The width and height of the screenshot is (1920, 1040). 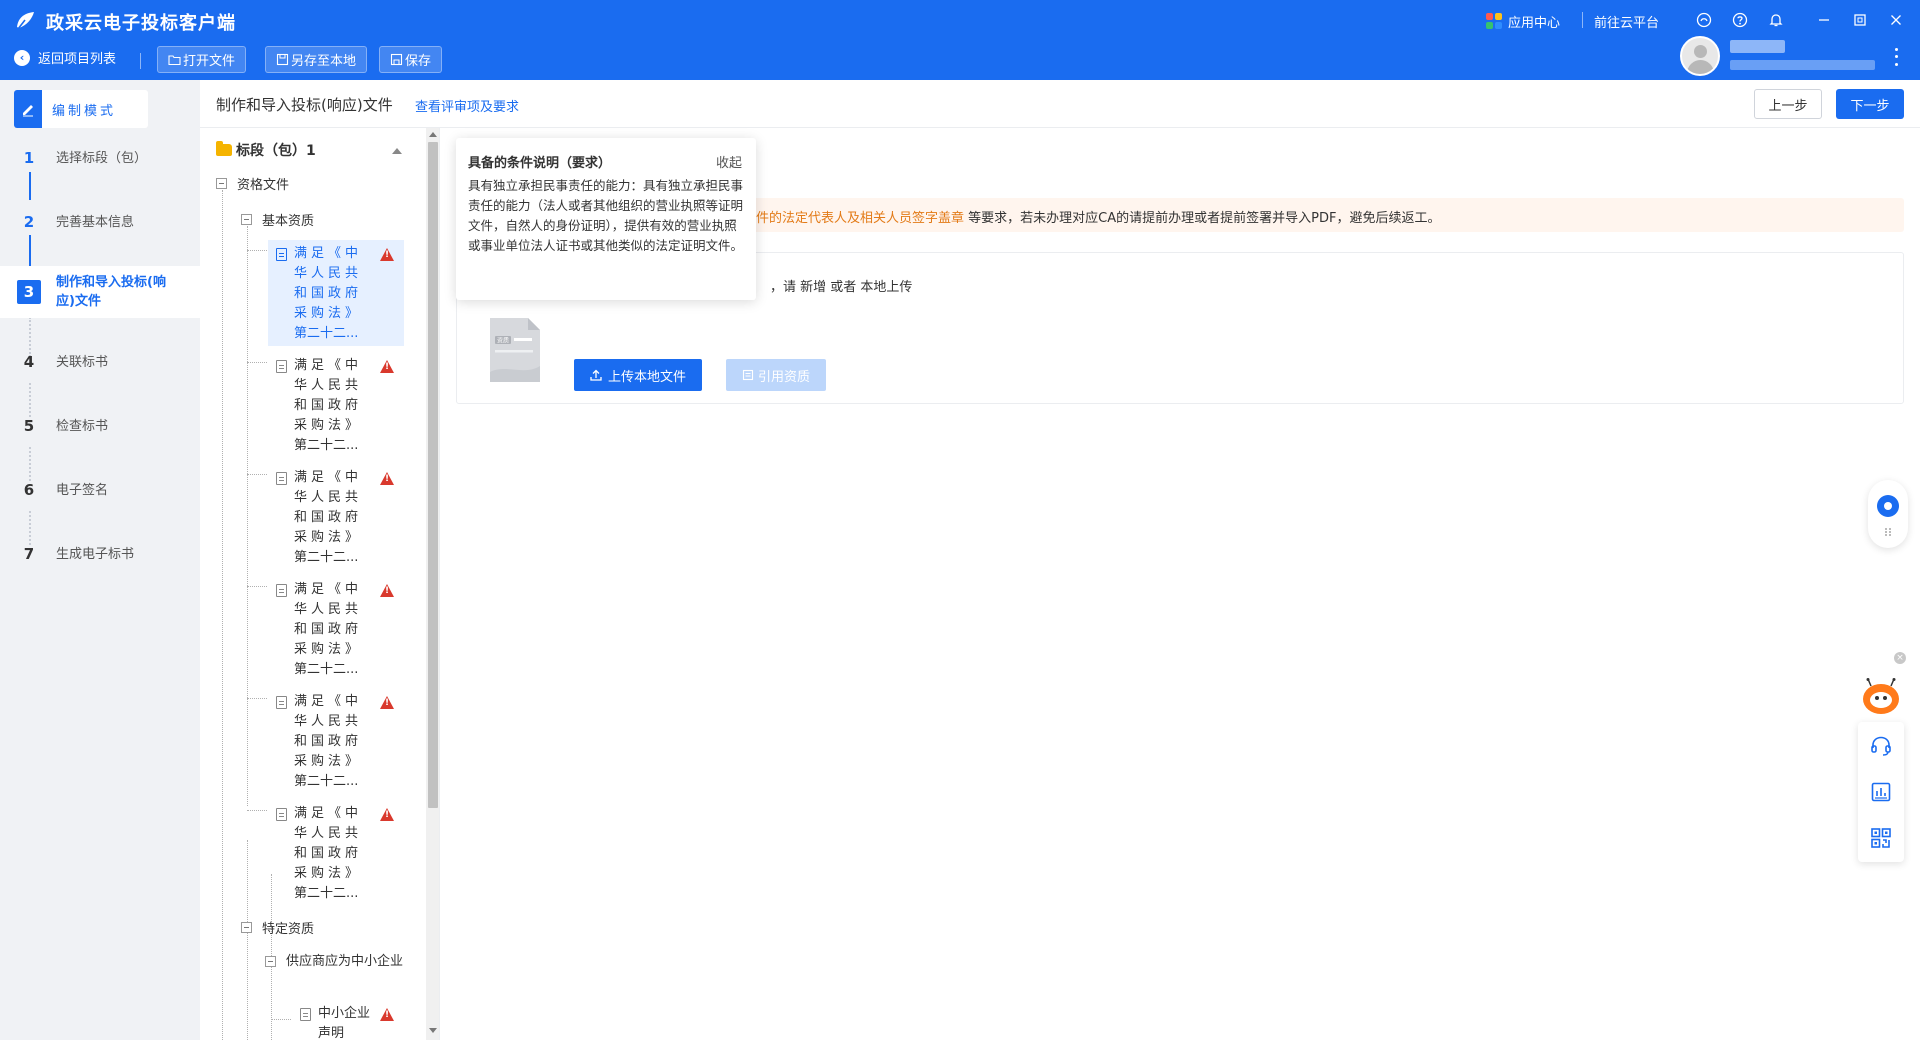 What do you see at coordinates (1881, 696) in the screenshot?
I see `mascot-icon` at bounding box center [1881, 696].